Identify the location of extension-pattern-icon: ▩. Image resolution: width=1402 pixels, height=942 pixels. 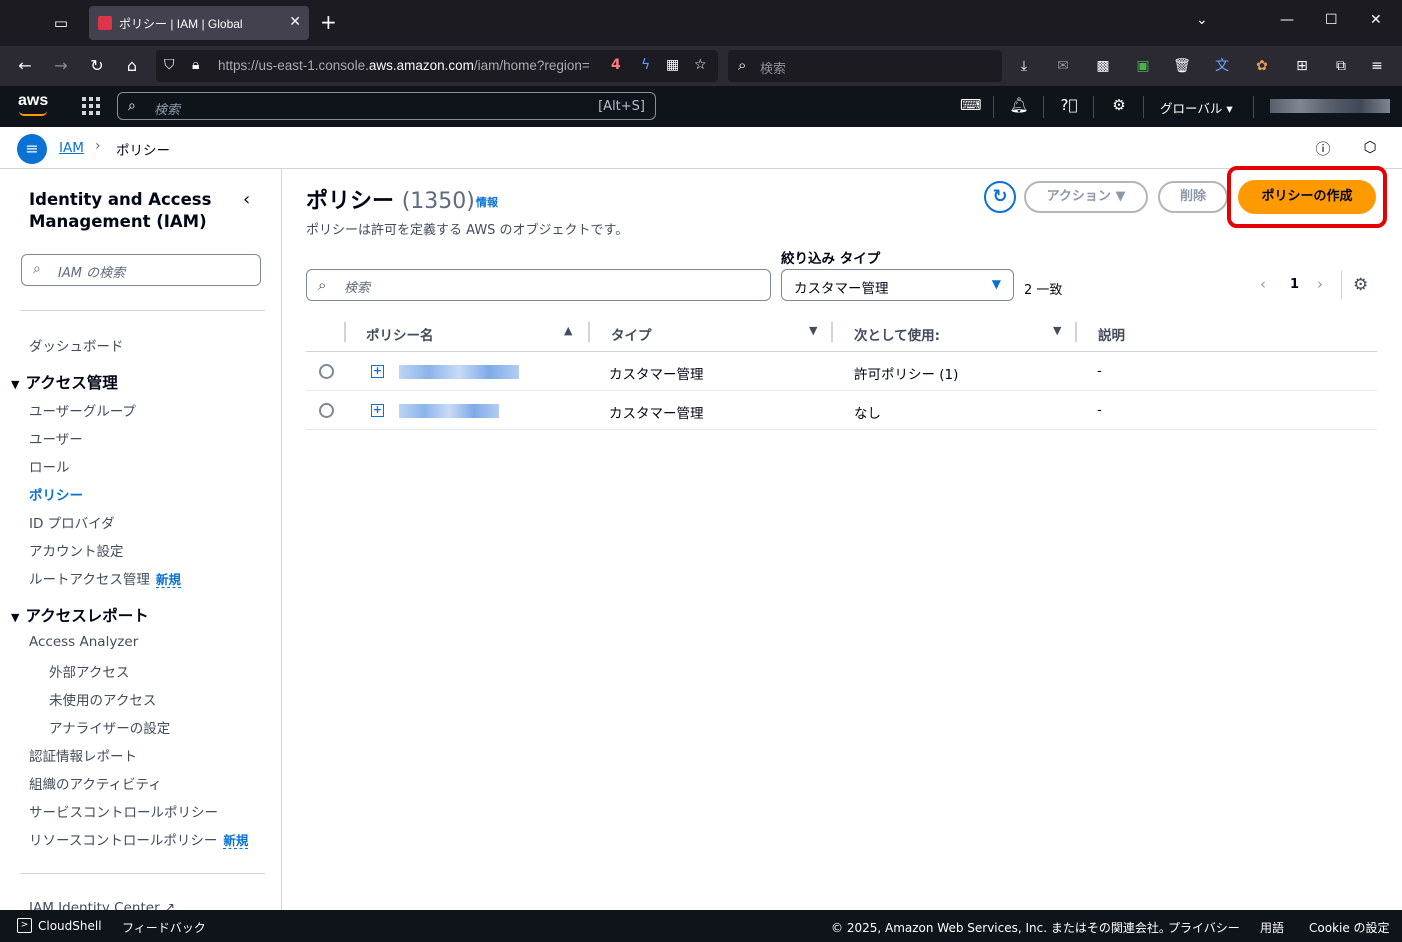
(1103, 66).